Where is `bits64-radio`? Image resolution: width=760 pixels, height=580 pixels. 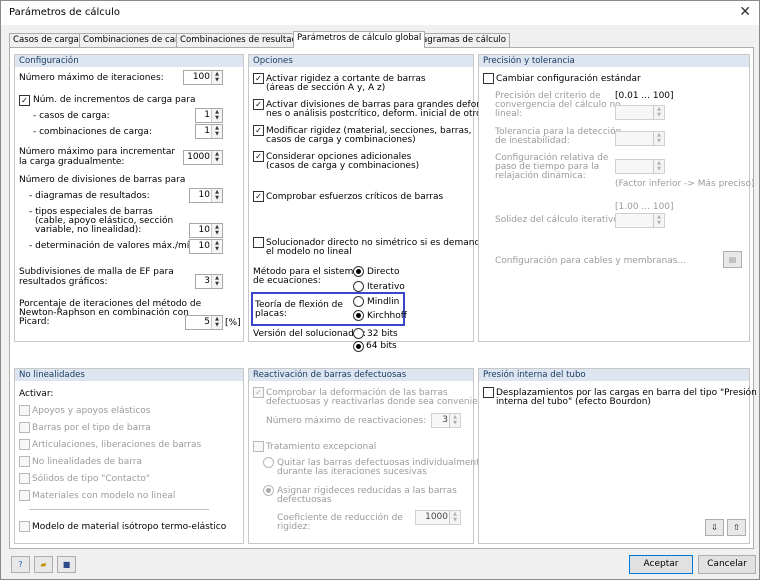
bits64-radio is located at coordinates (358, 346).